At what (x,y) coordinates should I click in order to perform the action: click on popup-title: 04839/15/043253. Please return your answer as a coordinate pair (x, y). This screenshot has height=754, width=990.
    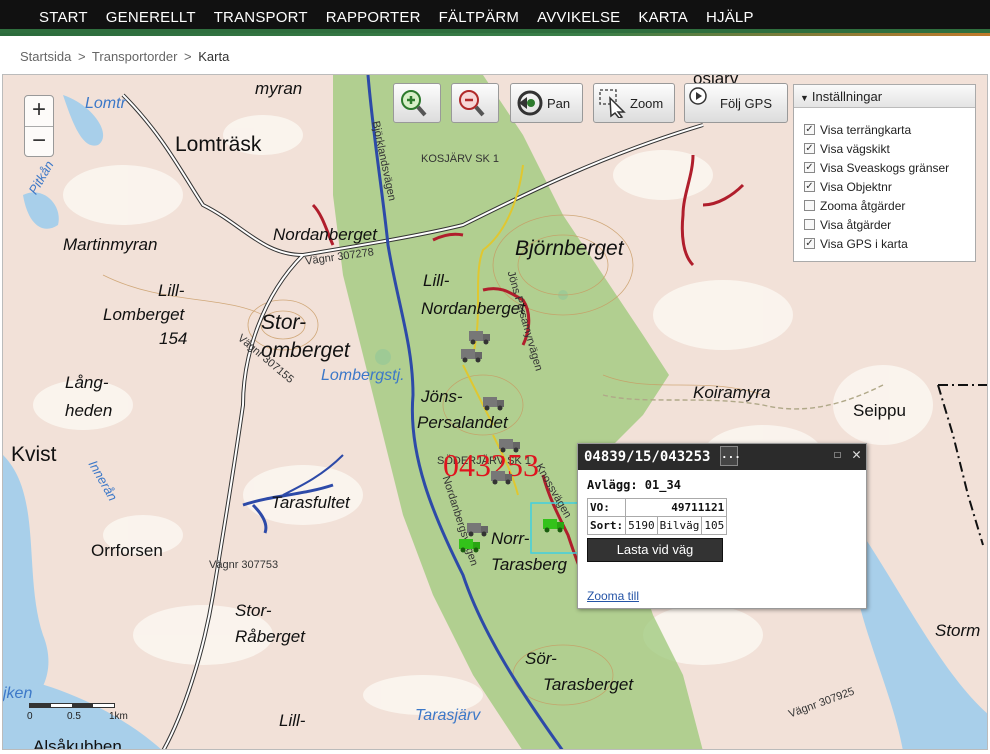
    Looking at the image, I should click on (647, 457).